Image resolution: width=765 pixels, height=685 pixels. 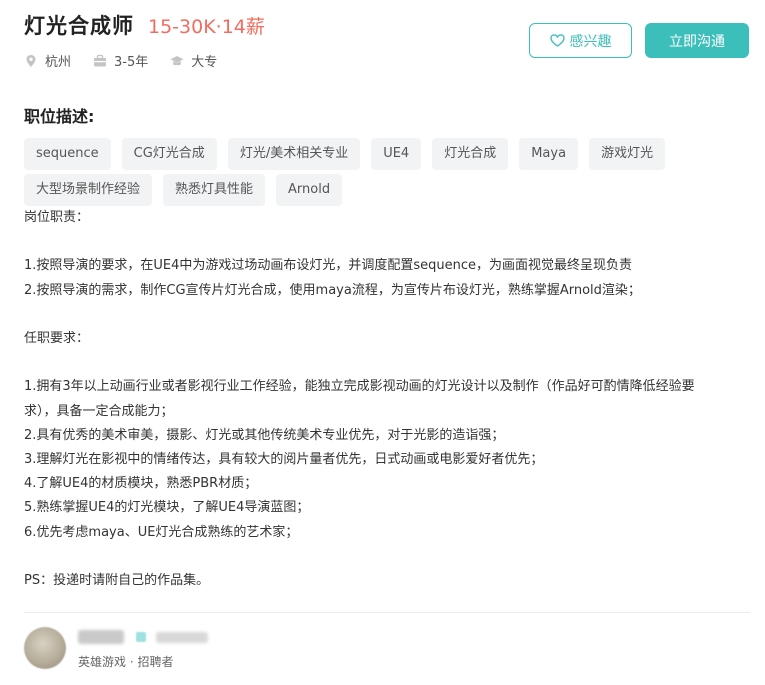 What do you see at coordinates (57, 338) in the screenshot?
I see `description-line: 任职要求：` at bounding box center [57, 338].